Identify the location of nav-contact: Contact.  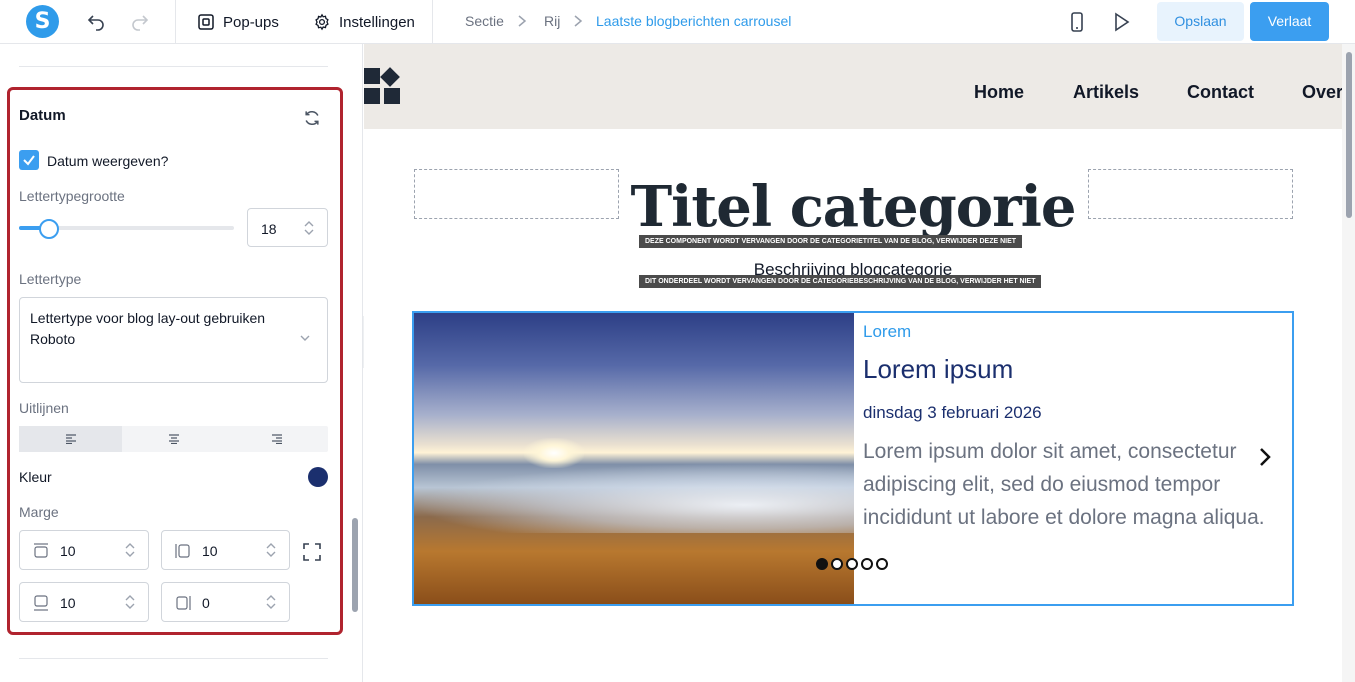
(1220, 92).